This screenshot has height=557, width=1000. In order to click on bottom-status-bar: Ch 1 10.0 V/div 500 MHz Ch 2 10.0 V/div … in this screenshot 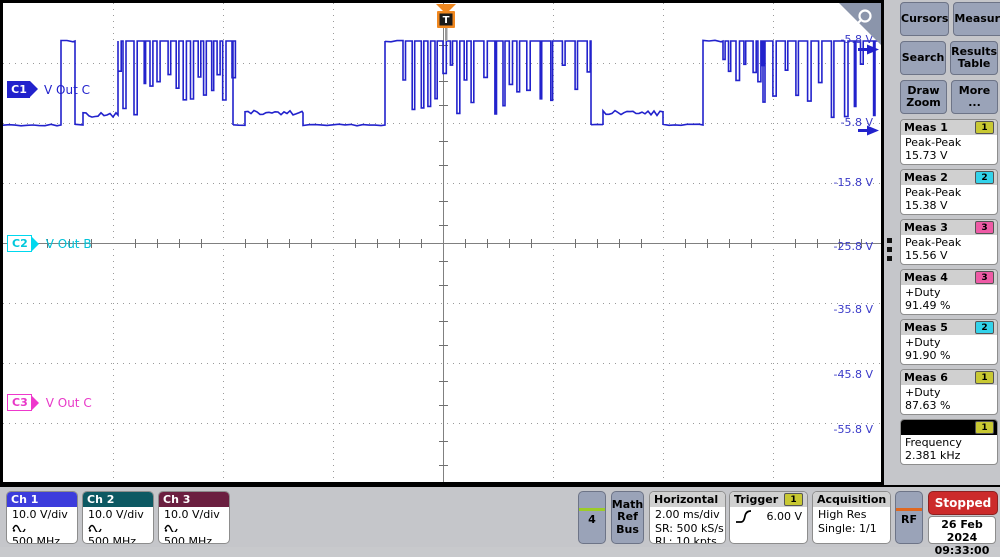, I will do `click(500, 522)`.